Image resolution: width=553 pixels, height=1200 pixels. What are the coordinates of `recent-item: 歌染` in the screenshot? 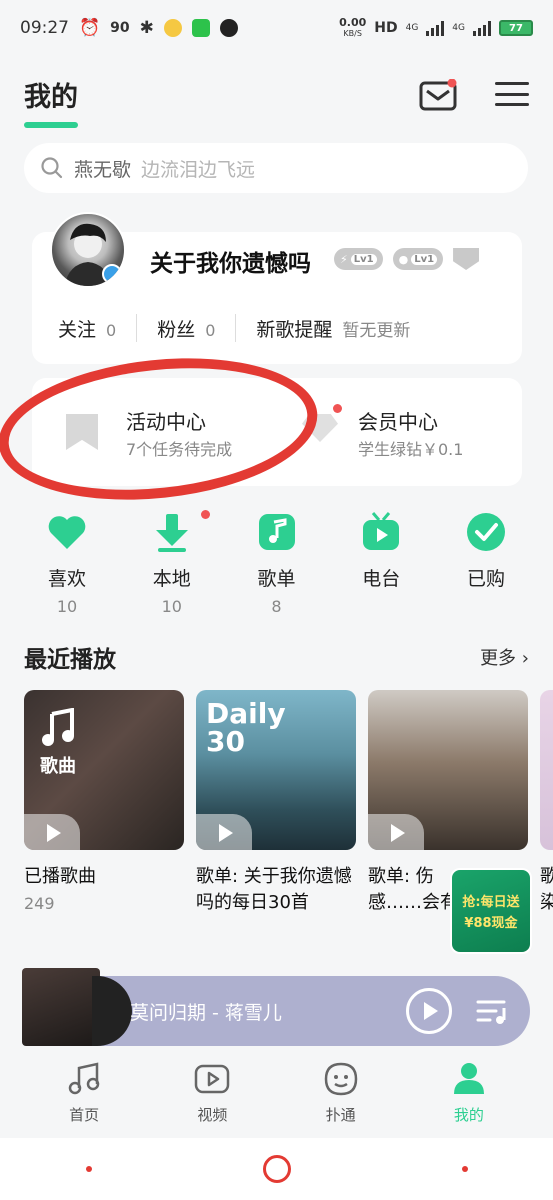 It's located at (546, 803).